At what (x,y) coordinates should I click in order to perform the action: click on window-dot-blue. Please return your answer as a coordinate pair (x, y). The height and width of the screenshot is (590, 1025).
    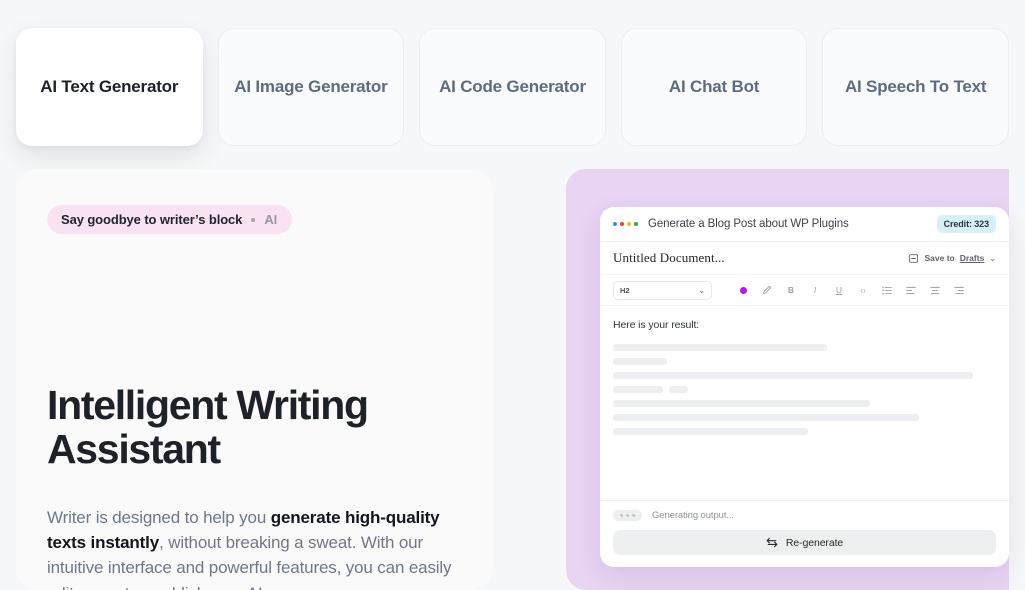
    Looking at the image, I should click on (615, 224).